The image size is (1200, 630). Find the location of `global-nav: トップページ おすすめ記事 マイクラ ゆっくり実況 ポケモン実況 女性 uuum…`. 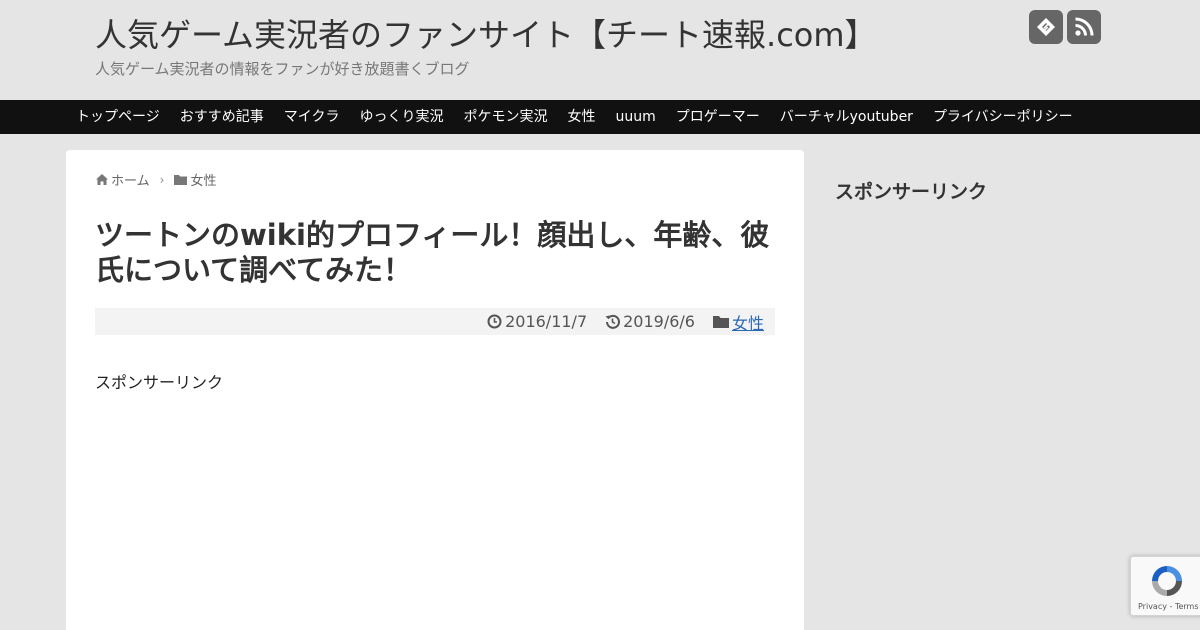

global-nav: トップページ おすすめ記事 マイクラ ゆっくり実況 ポケモン実況 女性 uuum… is located at coordinates (600, 117).